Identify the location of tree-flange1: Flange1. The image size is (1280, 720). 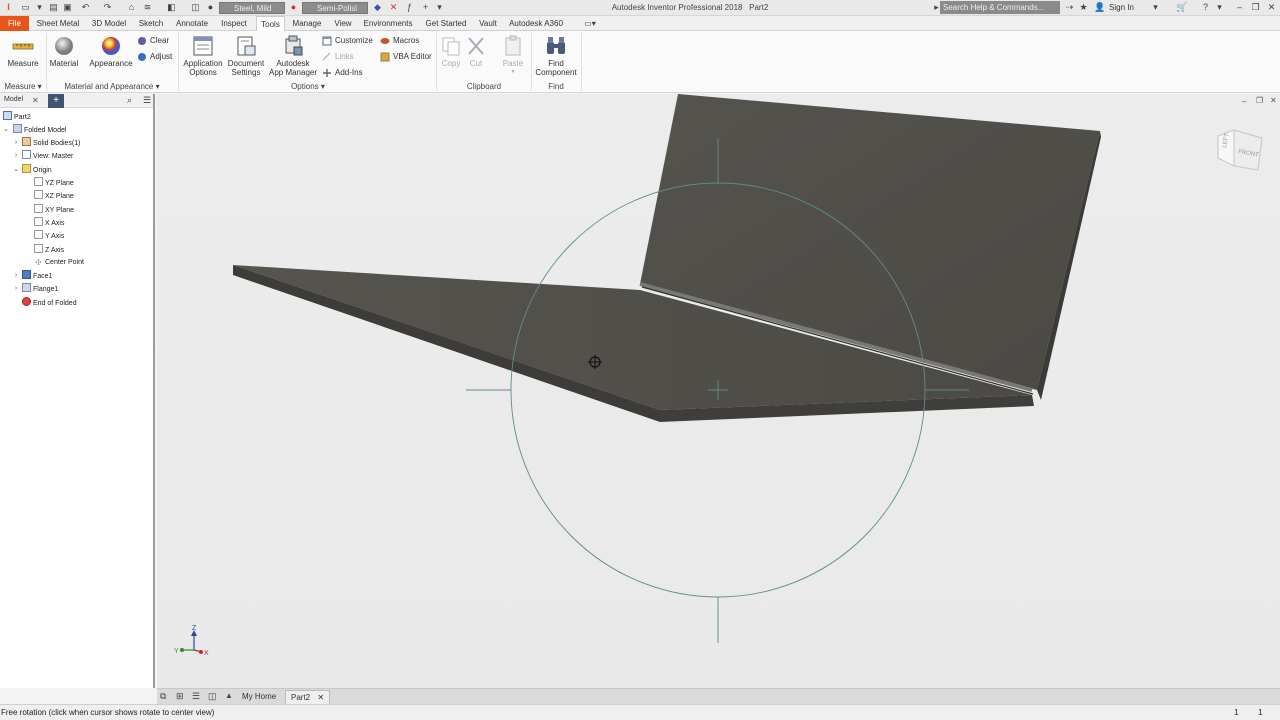
(40, 289).